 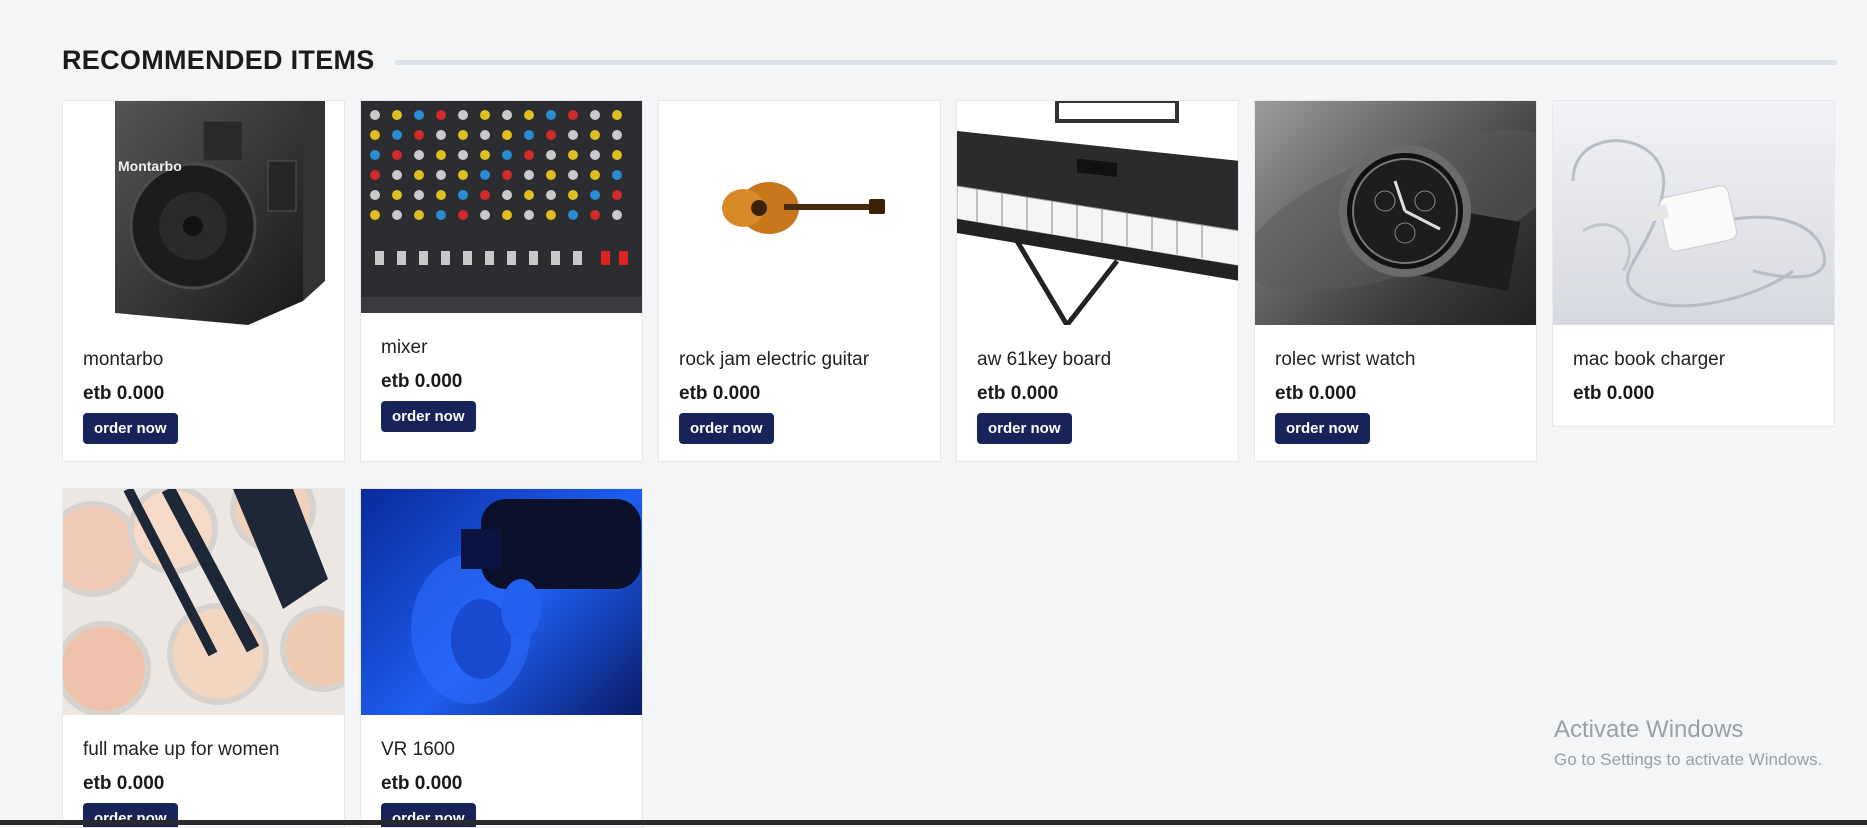 I want to click on product-card-montarbo: Montarbo montarbo etb 0.000 order now, so click(x=203, y=281).